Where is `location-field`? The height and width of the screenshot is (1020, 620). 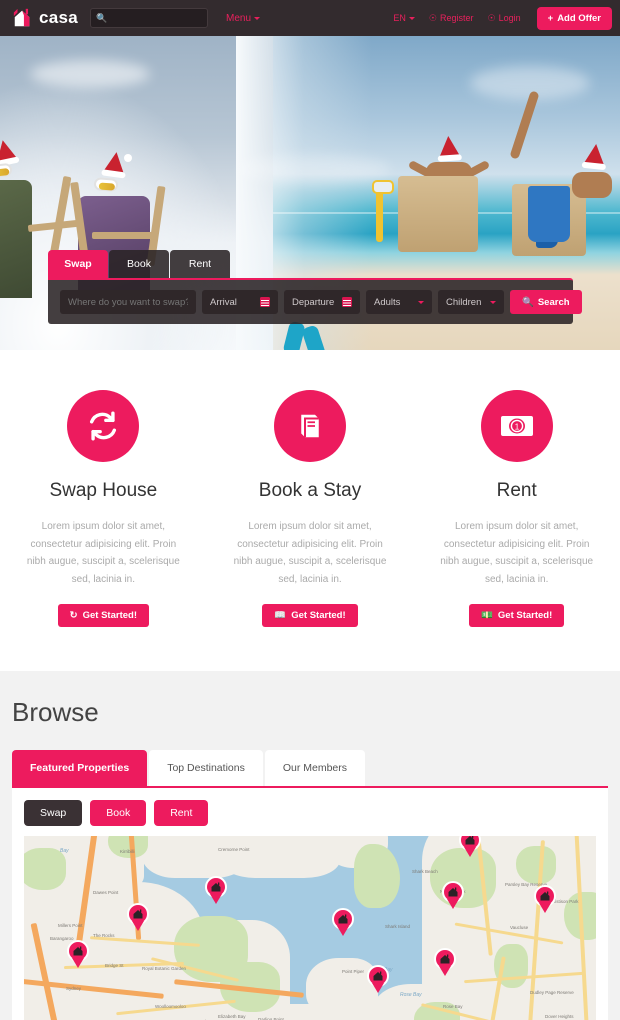
location-field is located at coordinates (128, 302).